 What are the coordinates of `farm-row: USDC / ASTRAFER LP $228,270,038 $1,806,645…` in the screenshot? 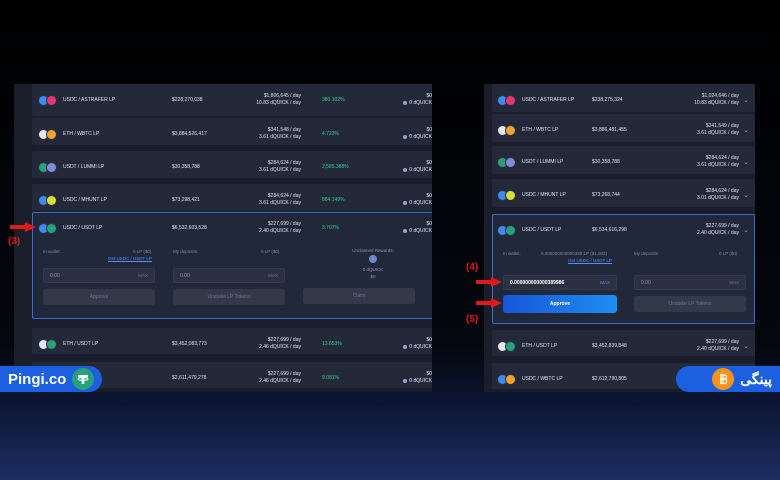 It's located at (232, 100).